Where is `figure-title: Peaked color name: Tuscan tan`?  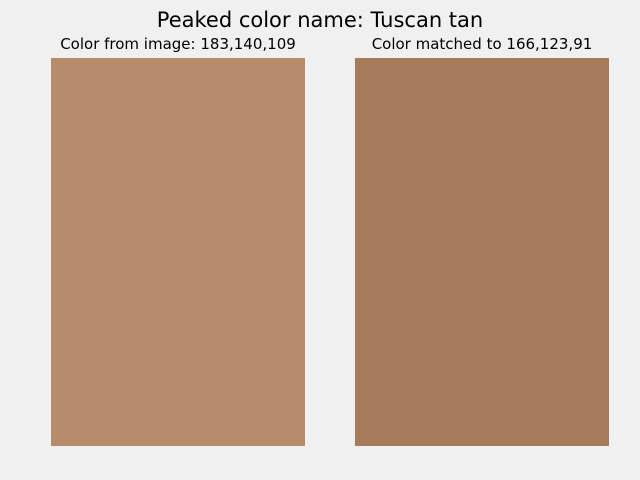
figure-title: Peaked color name: Tuscan tan is located at coordinates (320, 20).